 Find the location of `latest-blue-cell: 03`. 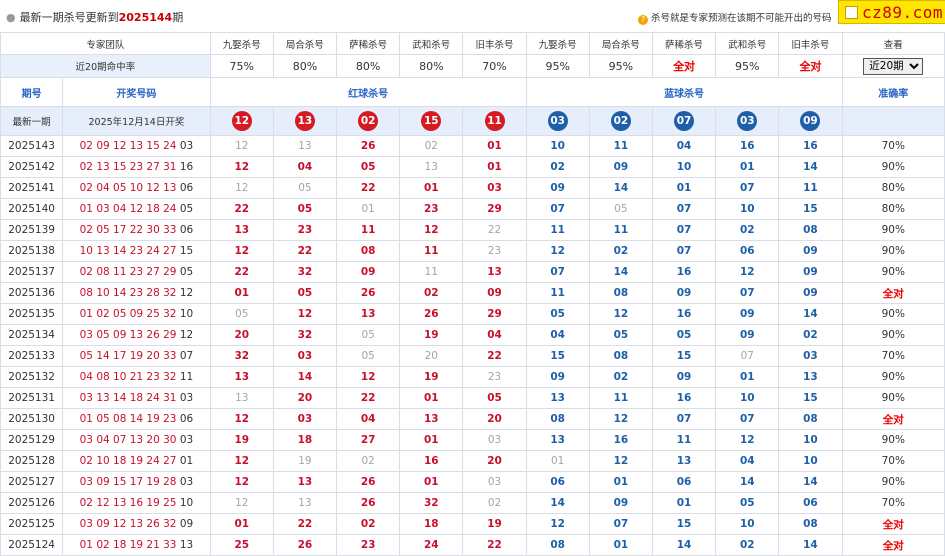

latest-blue-cell: 03 is located at coordinates (557, 121).